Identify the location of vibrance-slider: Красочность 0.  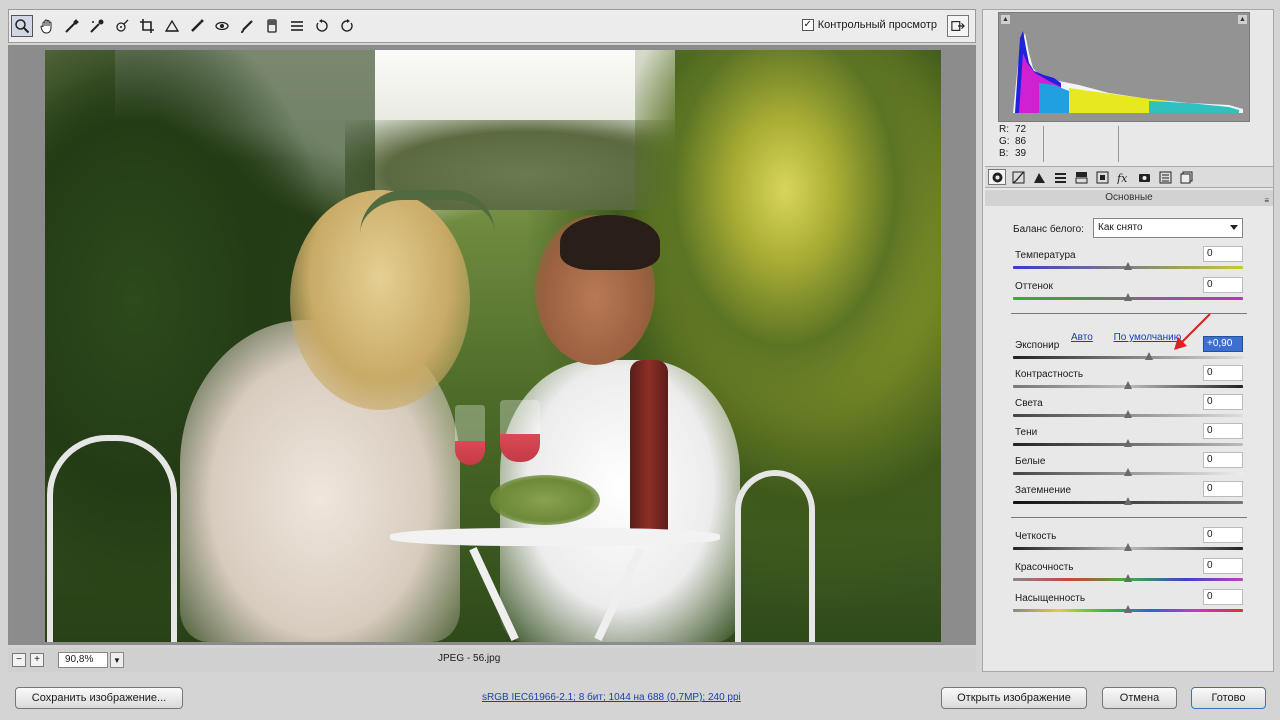
(1129, 575).